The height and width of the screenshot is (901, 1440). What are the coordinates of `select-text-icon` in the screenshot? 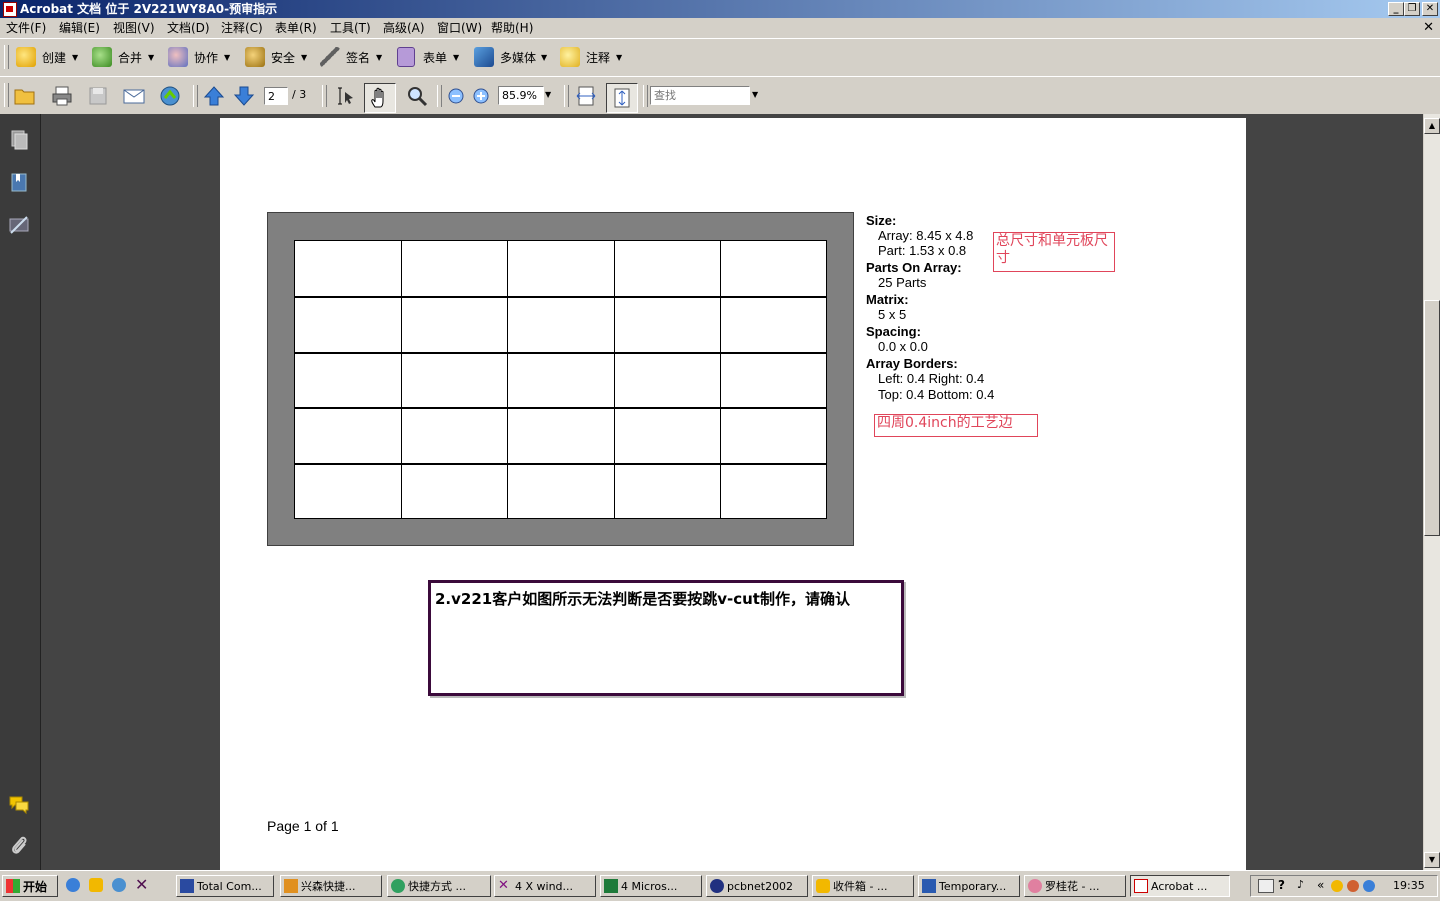 It's located at (345, 96).